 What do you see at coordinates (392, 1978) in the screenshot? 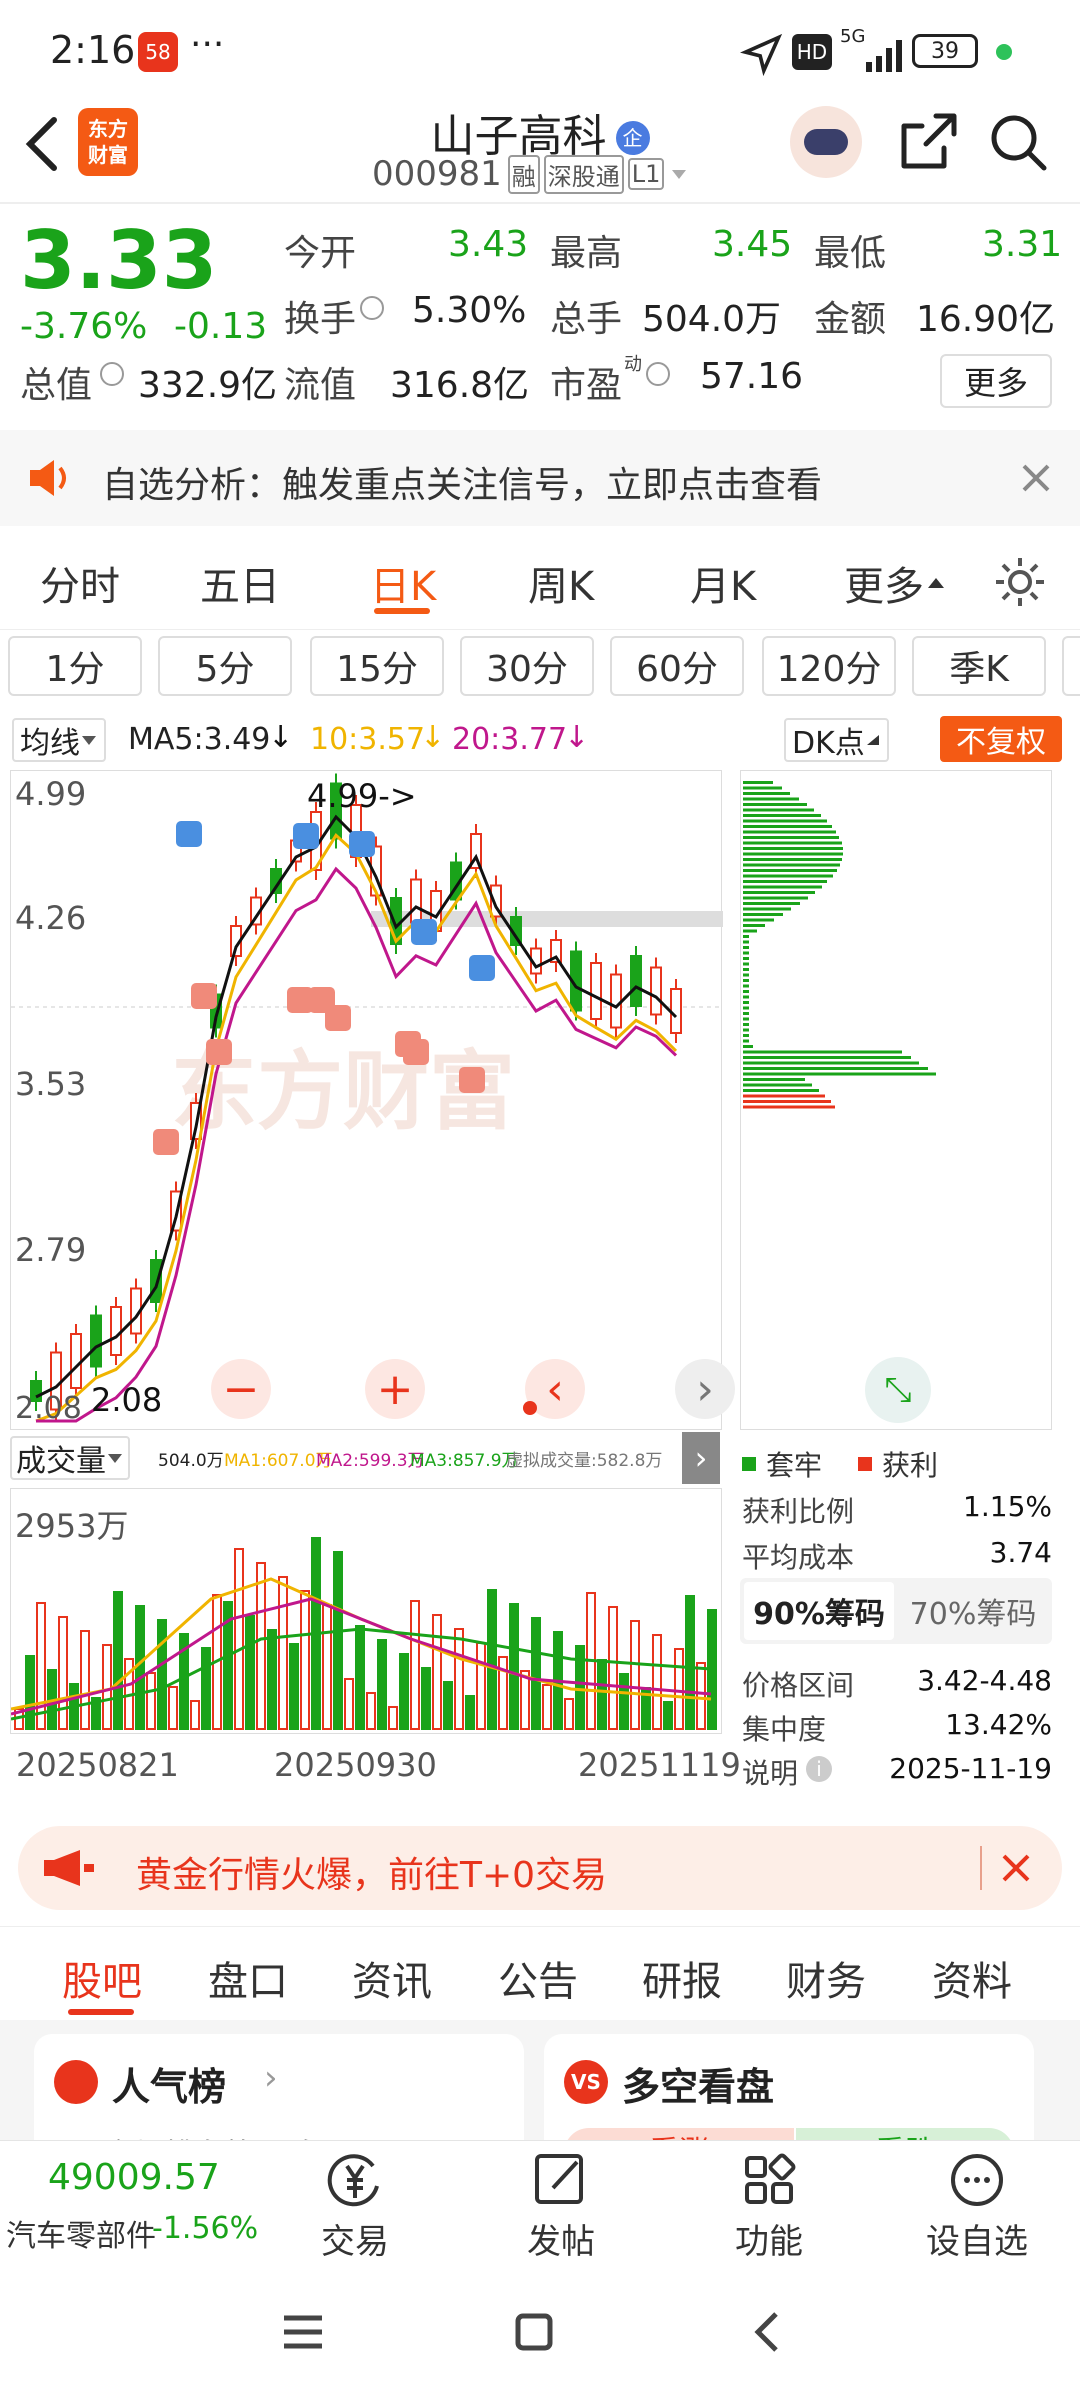
I see `tab-news: 资讯` at bounding box center [392, 1978].